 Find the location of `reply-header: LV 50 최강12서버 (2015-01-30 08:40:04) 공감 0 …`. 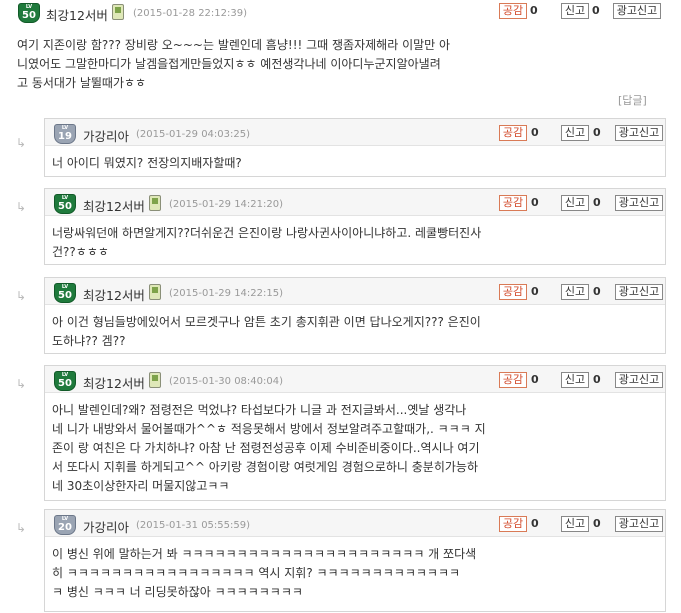

reply-header: LV 50 최강12서버 (2015-01-30 08:40:04) 공감 0 … is located at coordinates (355, 379).